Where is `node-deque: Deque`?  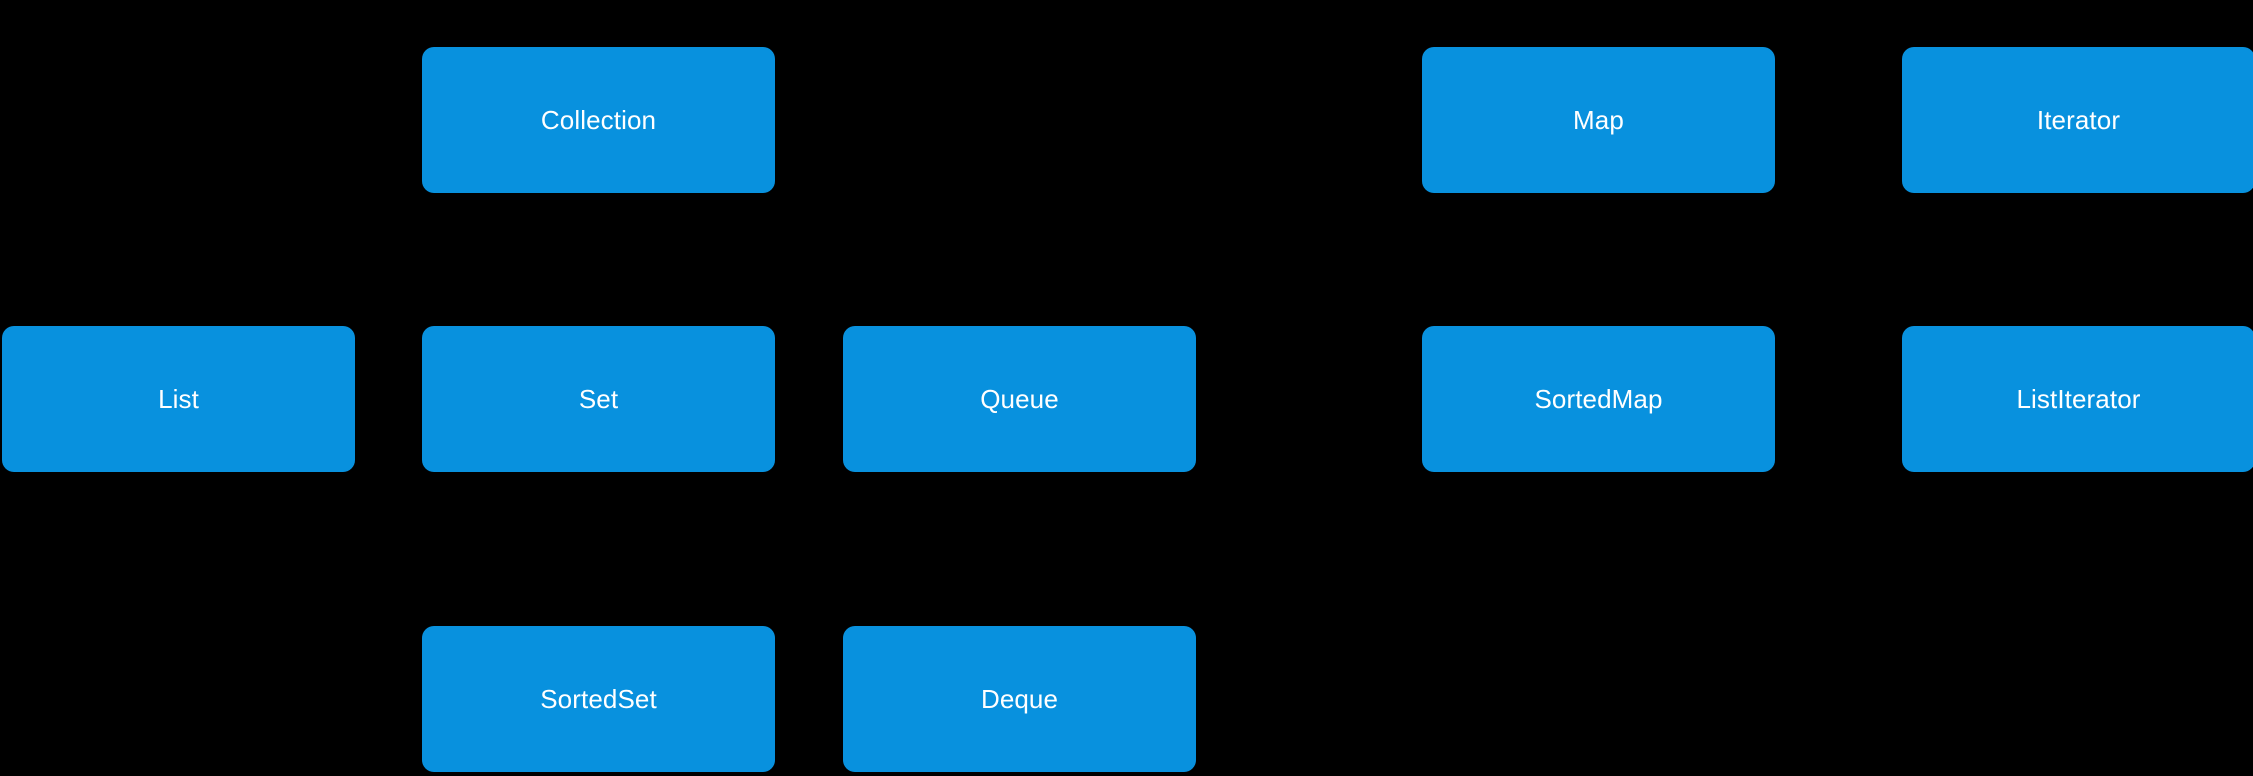
node-deque: Deque is located at coordinates (1019, 699).